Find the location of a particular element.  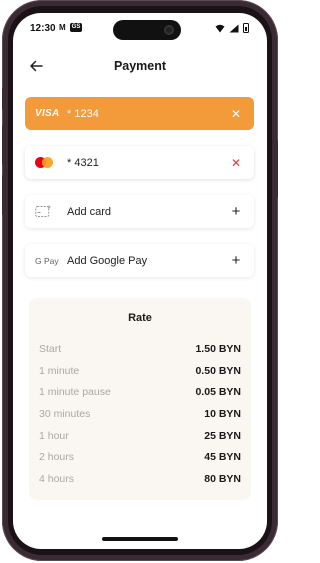

rate-row: 30 minutes 10 BYN is located at coordinates (140, 414).